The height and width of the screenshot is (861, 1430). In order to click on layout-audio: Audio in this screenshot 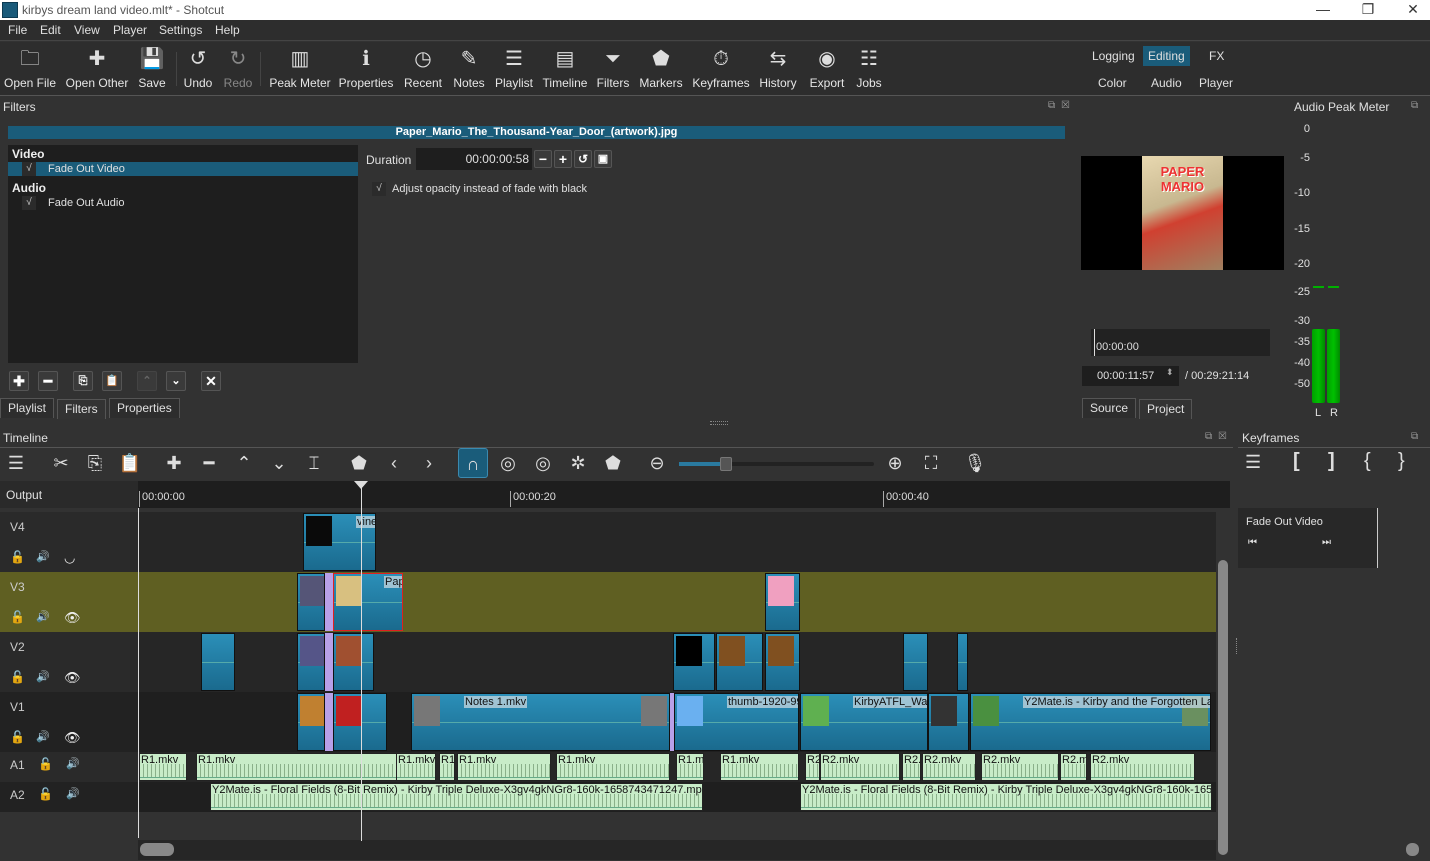, I will do `click(1166, 83)`.